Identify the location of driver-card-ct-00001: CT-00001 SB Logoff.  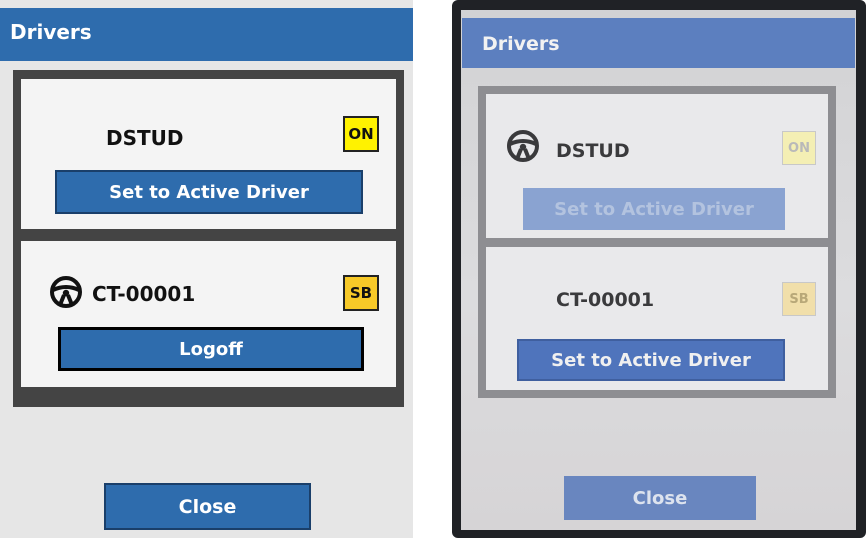
(208, 314).